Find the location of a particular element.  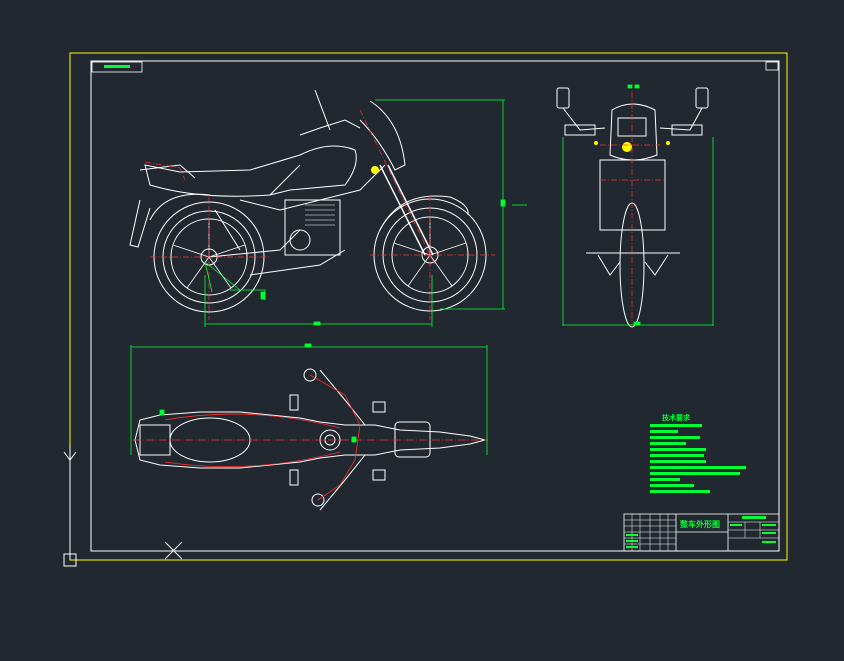

headlight-top is located at coordinates (412, 439).